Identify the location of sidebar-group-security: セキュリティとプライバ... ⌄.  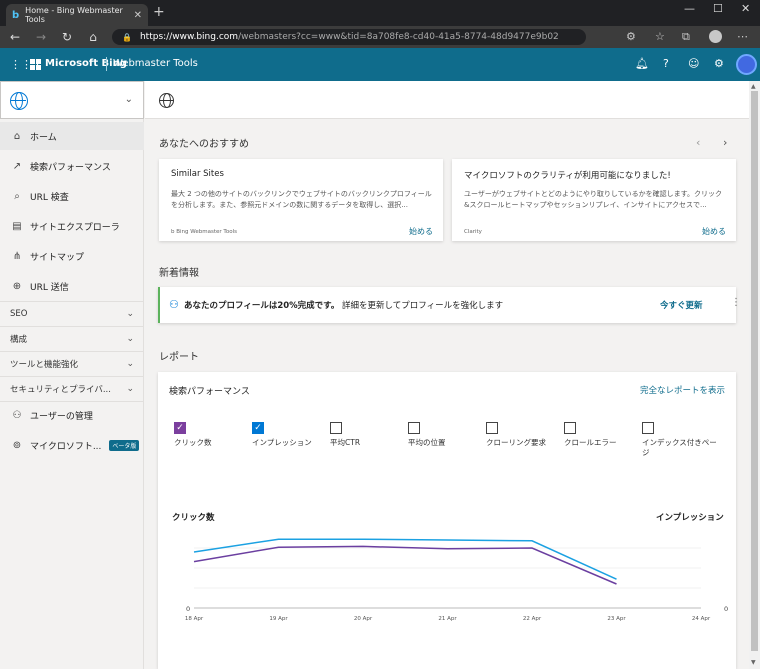
(72, 388).